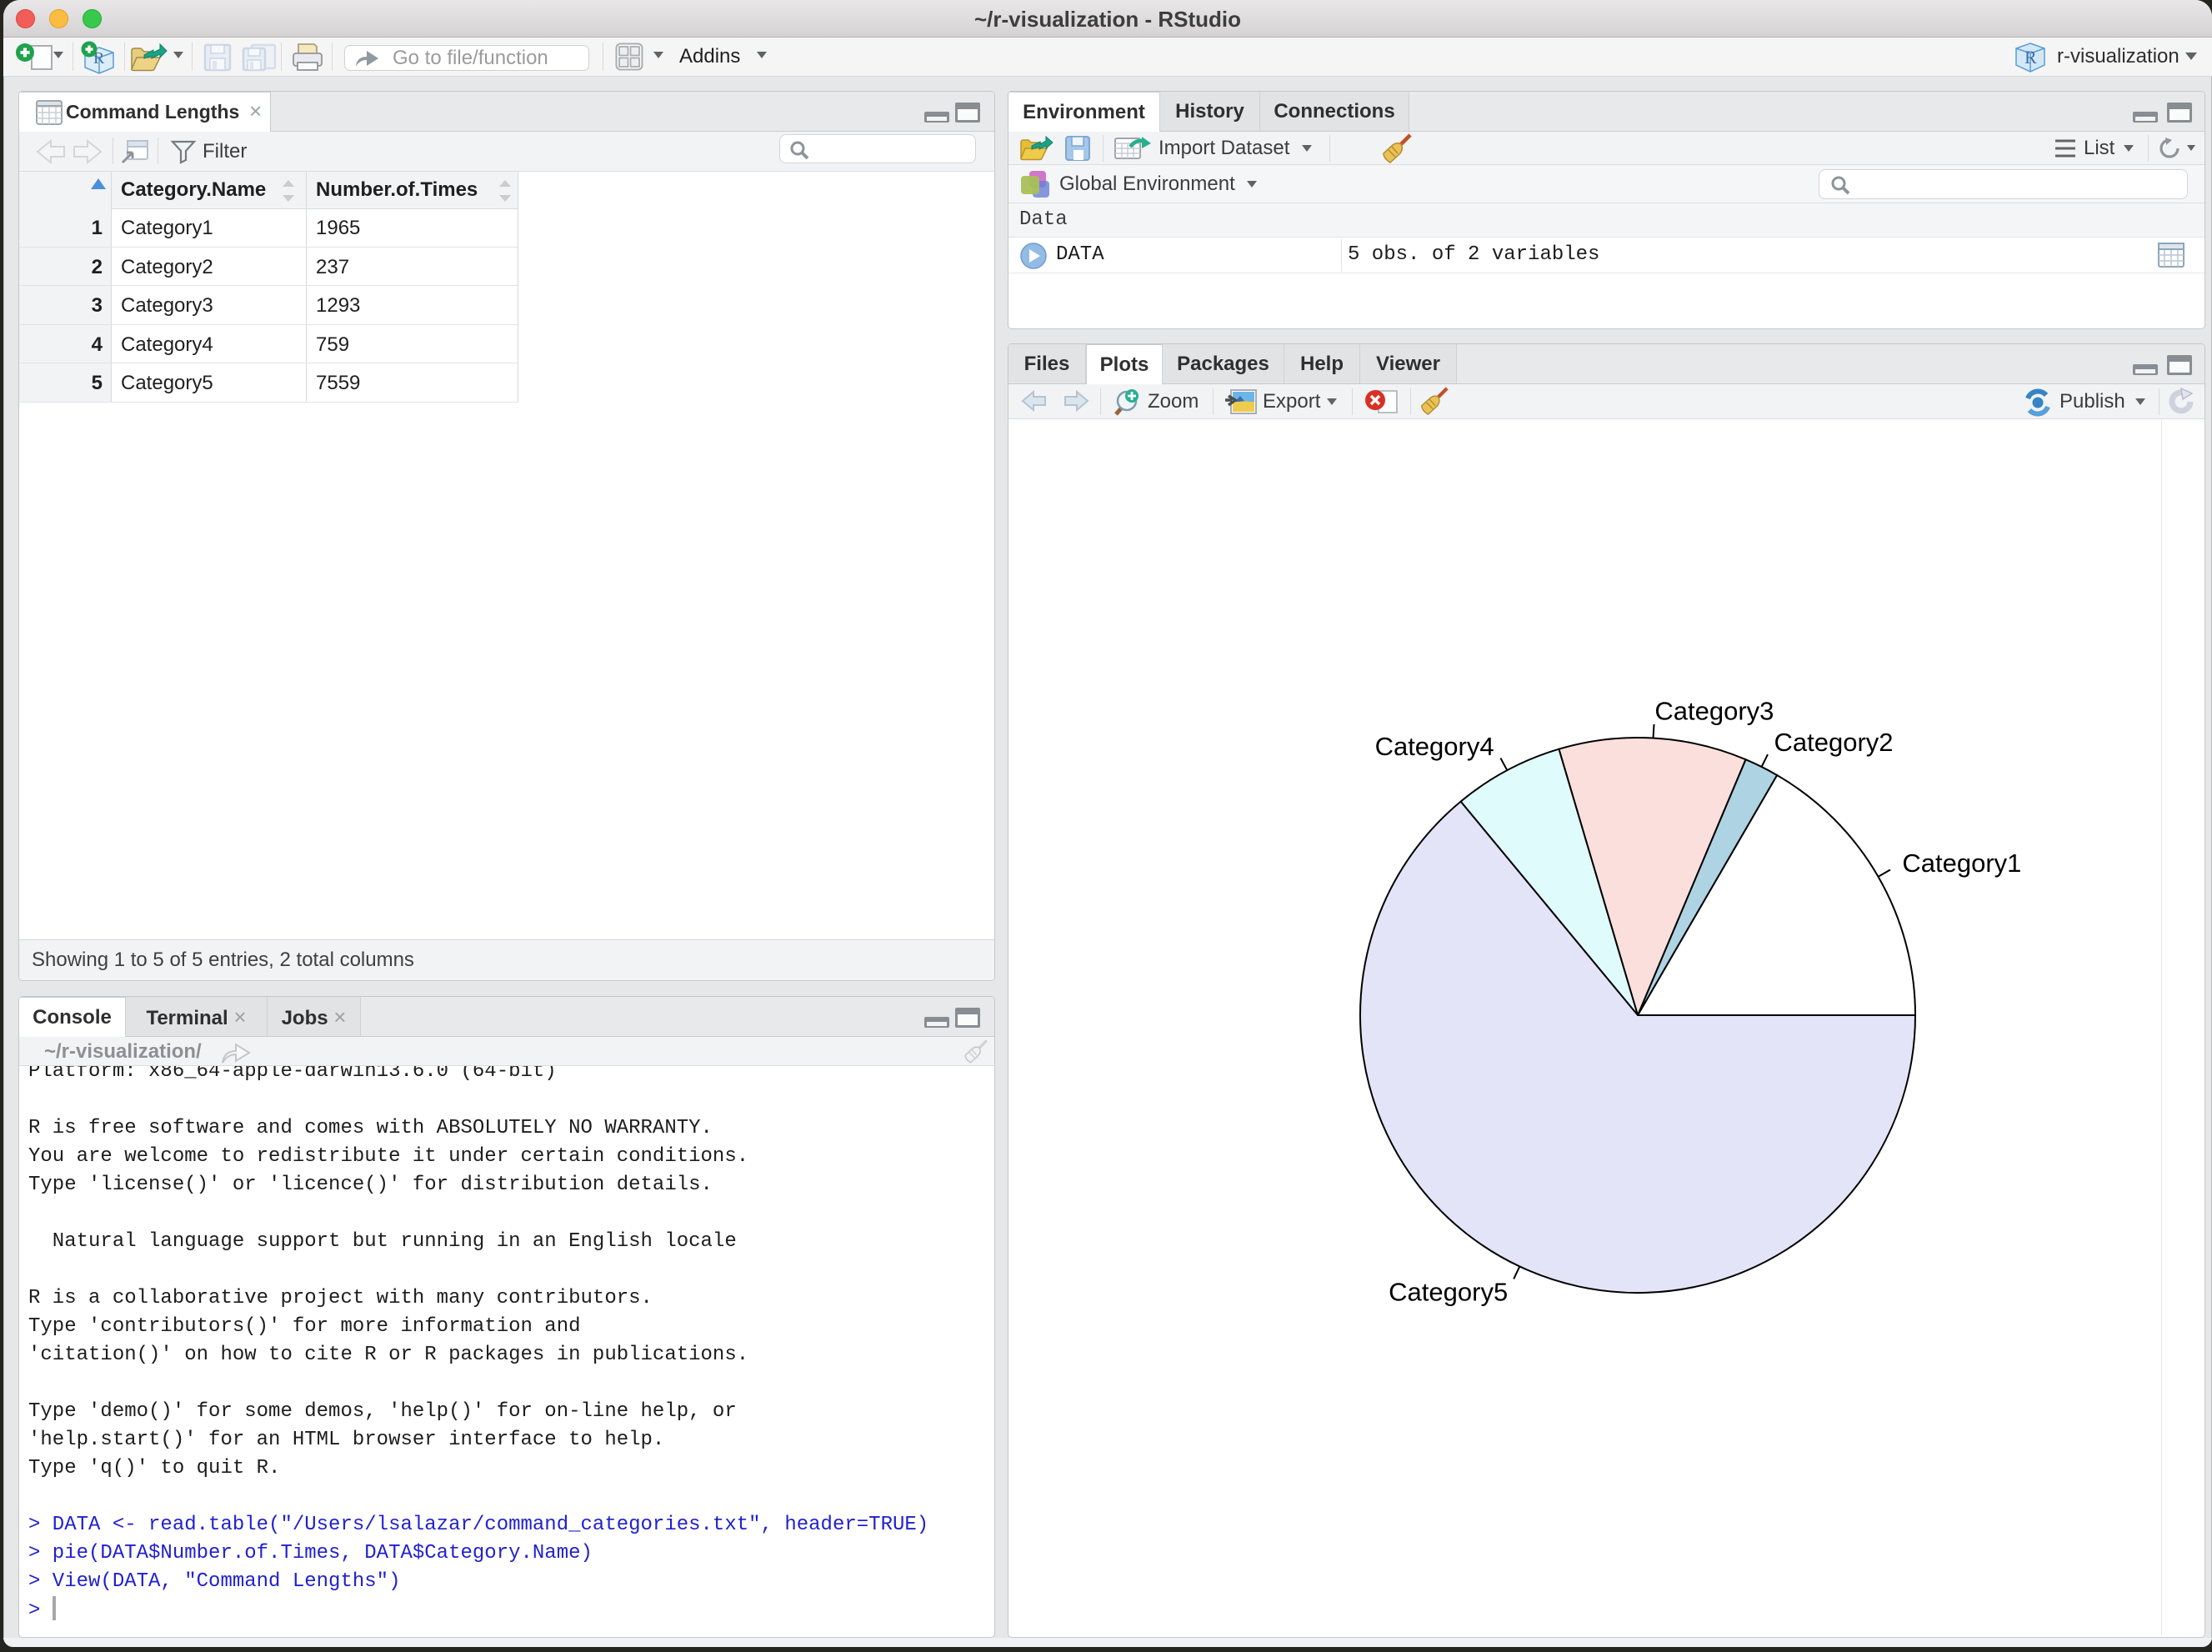 The width and height of the screenshot is (2212, 1652). What do you see at coordinates (1448, 1292) in the screenshot?
I see `svg-text: Category5` at bounding box center [1448, 1292].